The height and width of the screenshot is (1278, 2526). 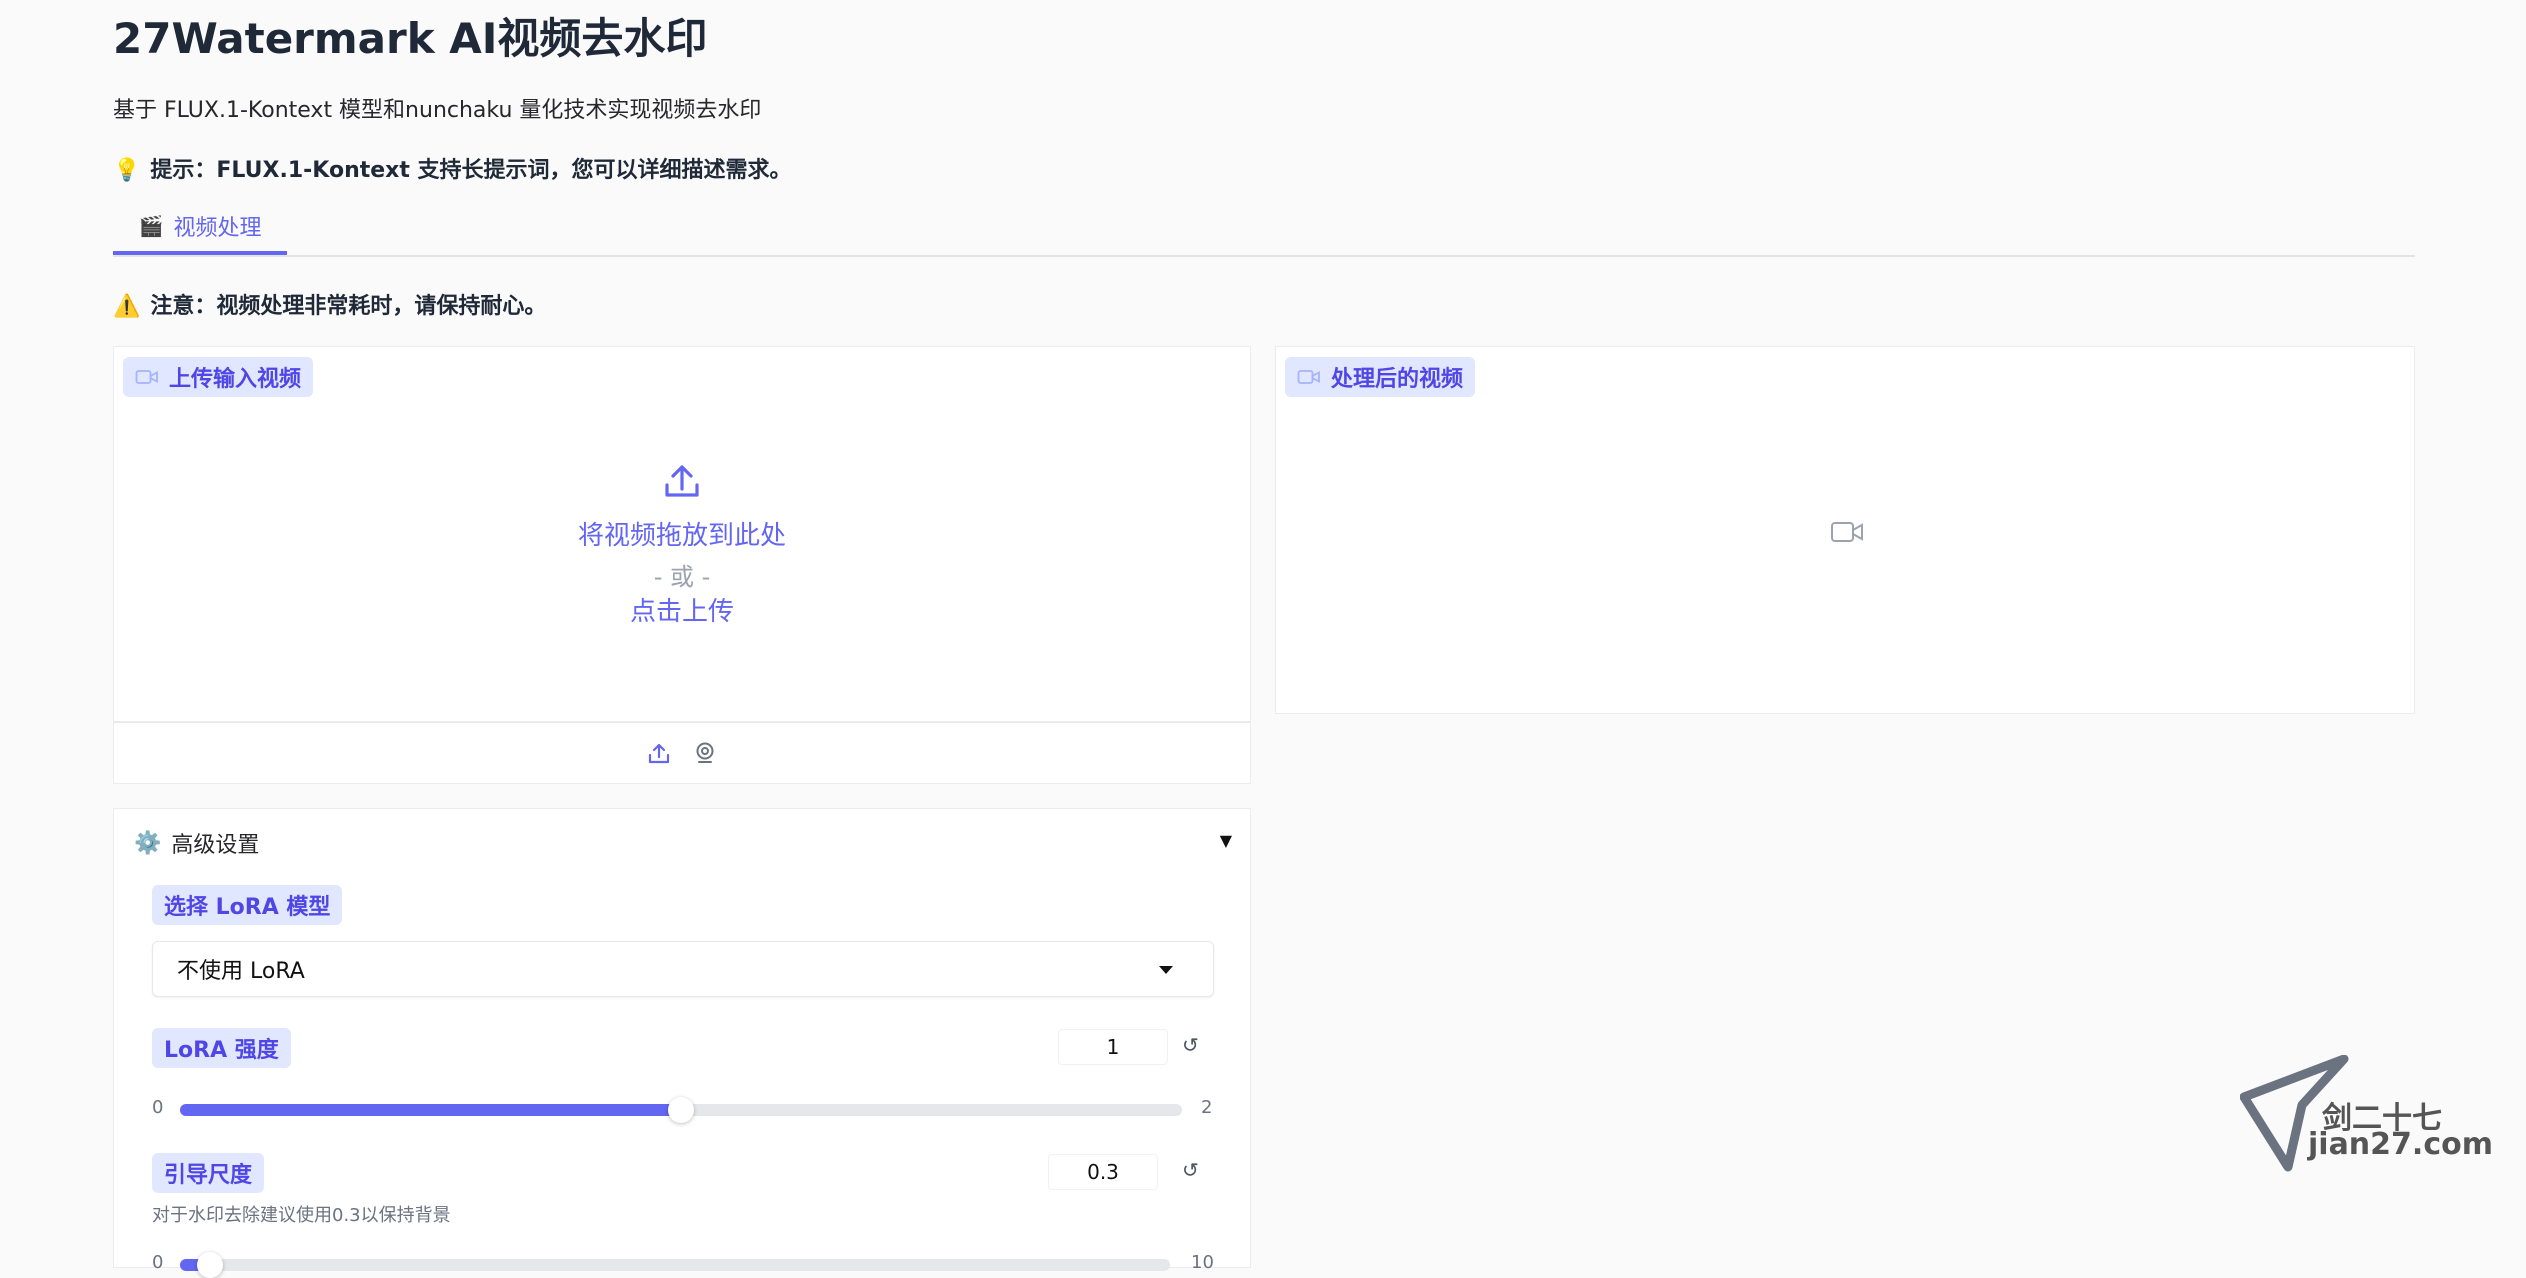 I want to click on lora-strength-input: 1, so click(x=1113, y=1047).